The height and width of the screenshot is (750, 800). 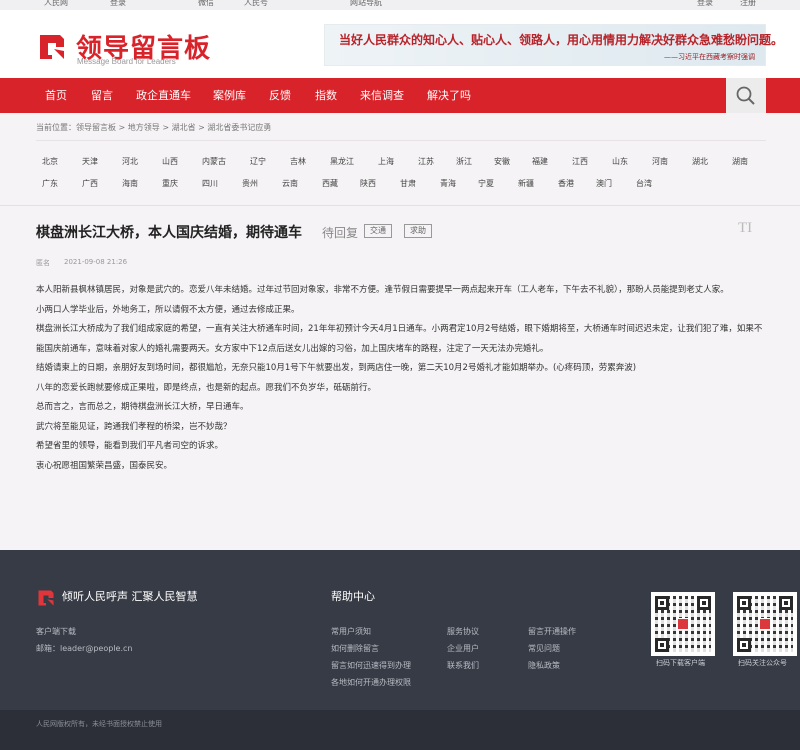 I want to click on help-link: 留言开通操作, so click(x=552, y=631).